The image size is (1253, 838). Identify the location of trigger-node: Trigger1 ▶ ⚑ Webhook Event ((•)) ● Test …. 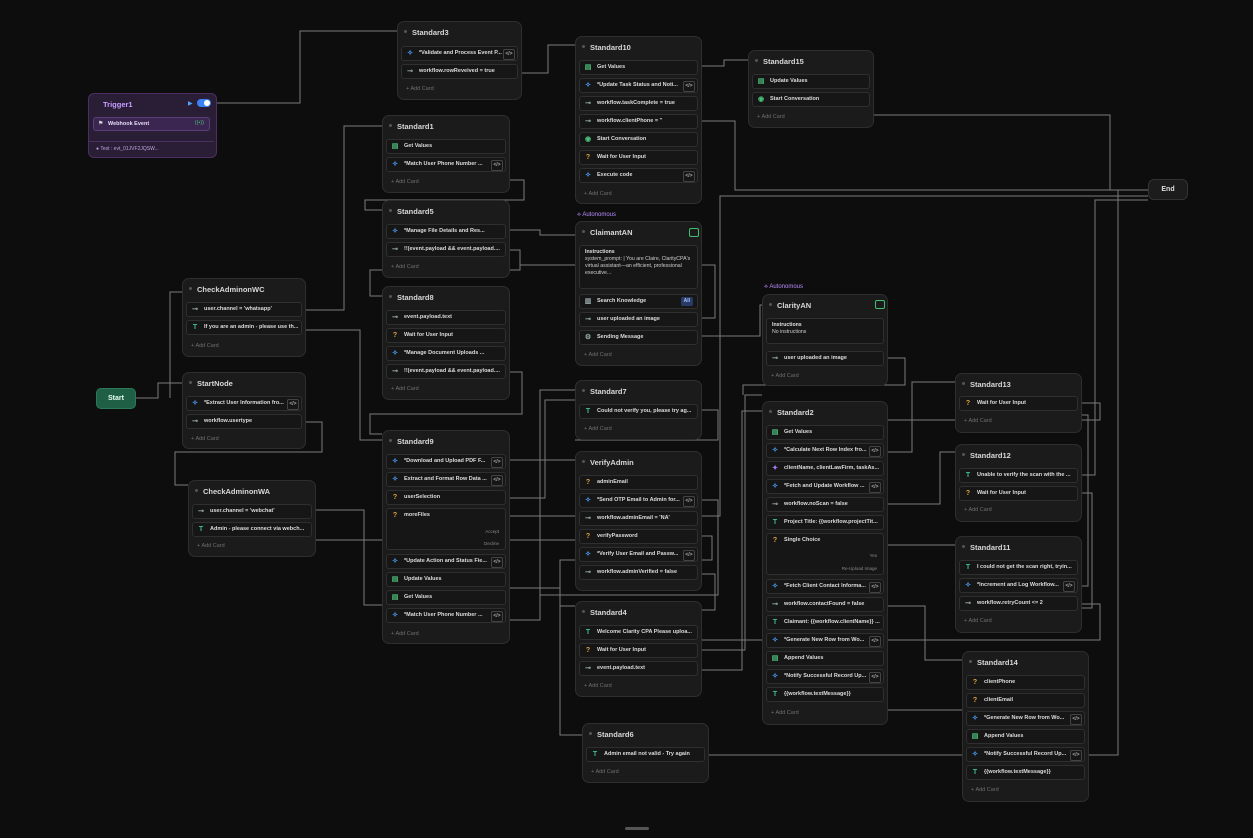
(152, 125).